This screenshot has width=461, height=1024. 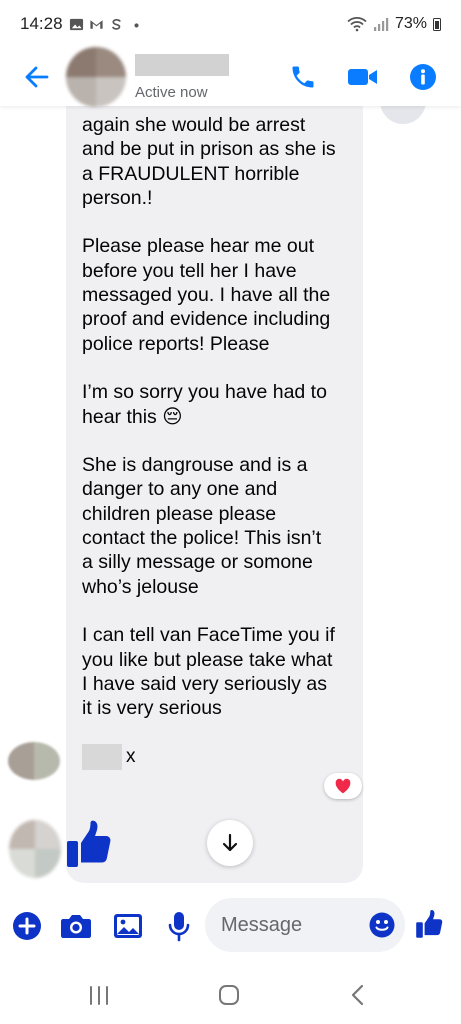 I want to click on home-icon, so click(x=229, y=995).